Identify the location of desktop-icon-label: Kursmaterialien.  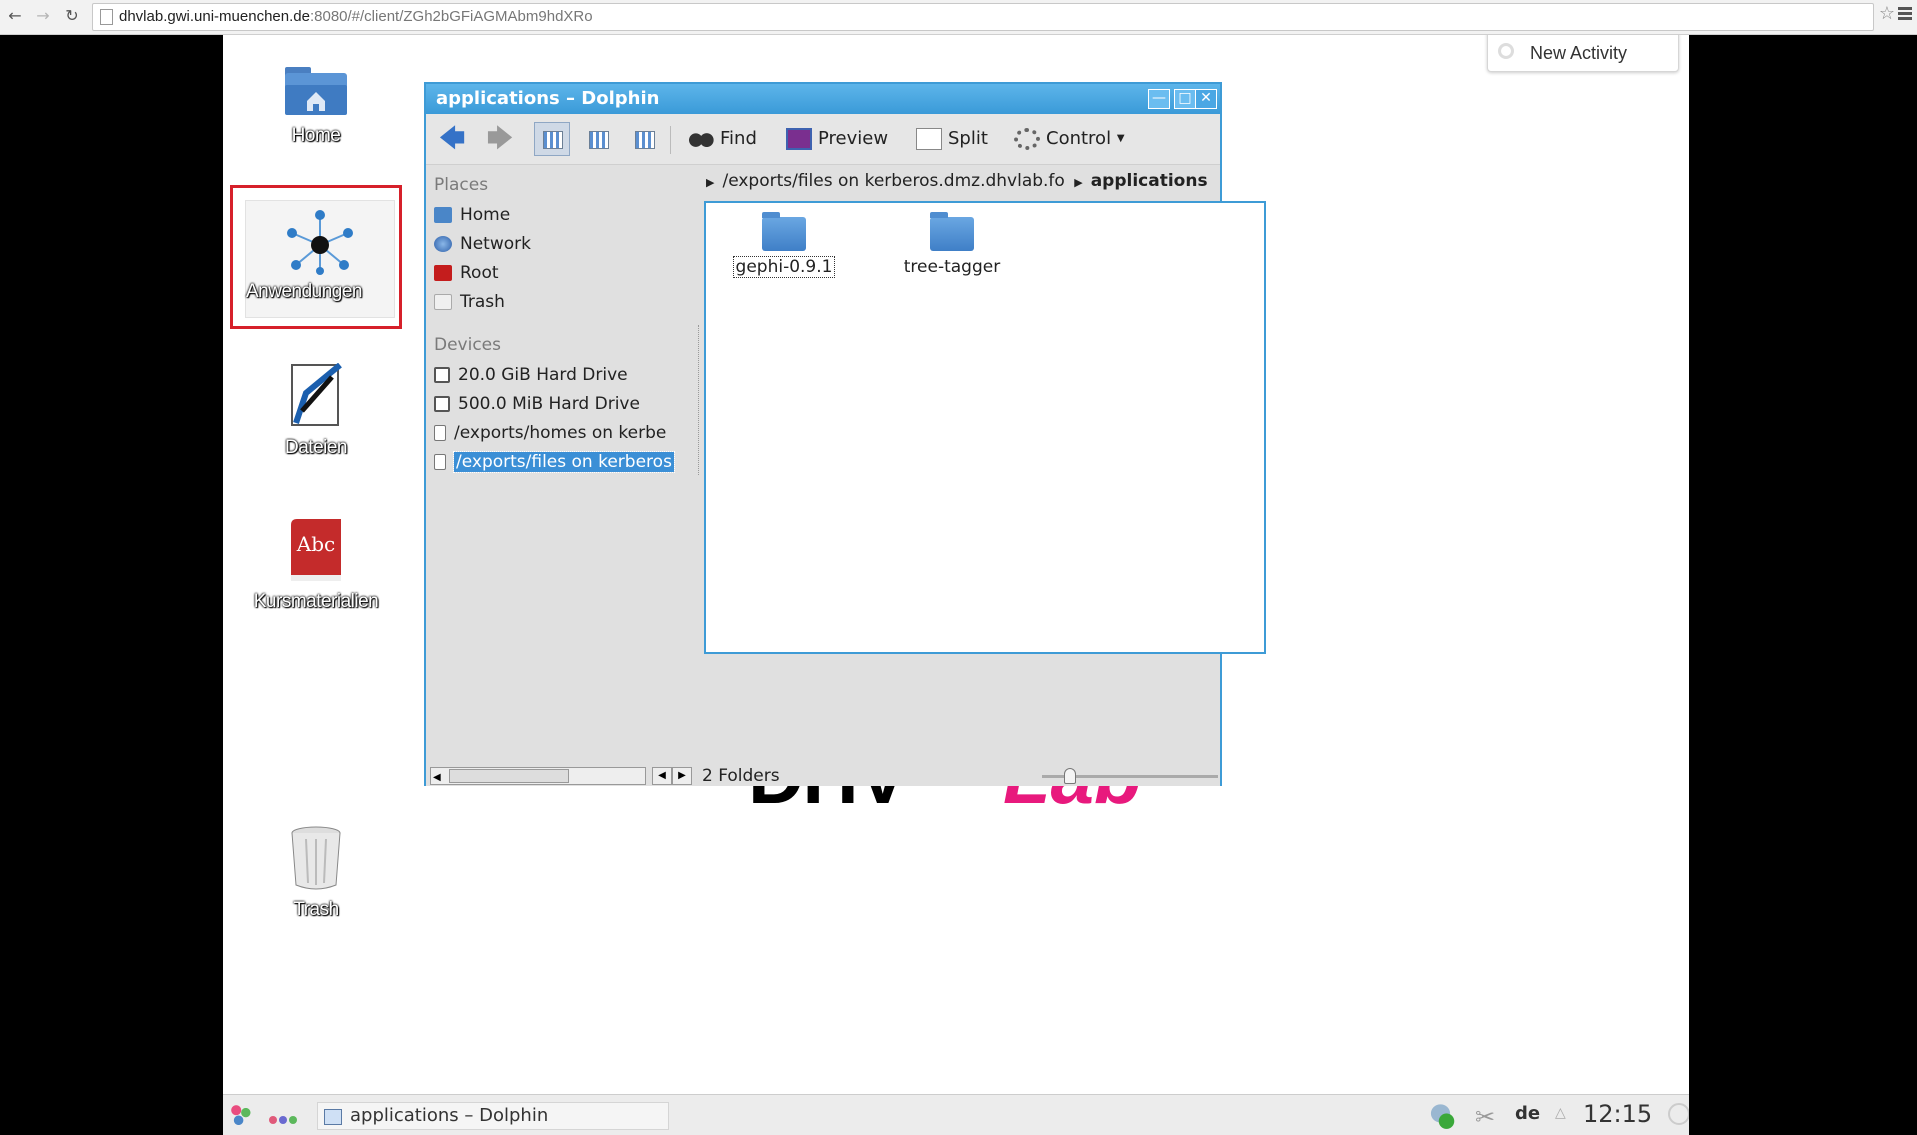
(316, 601).